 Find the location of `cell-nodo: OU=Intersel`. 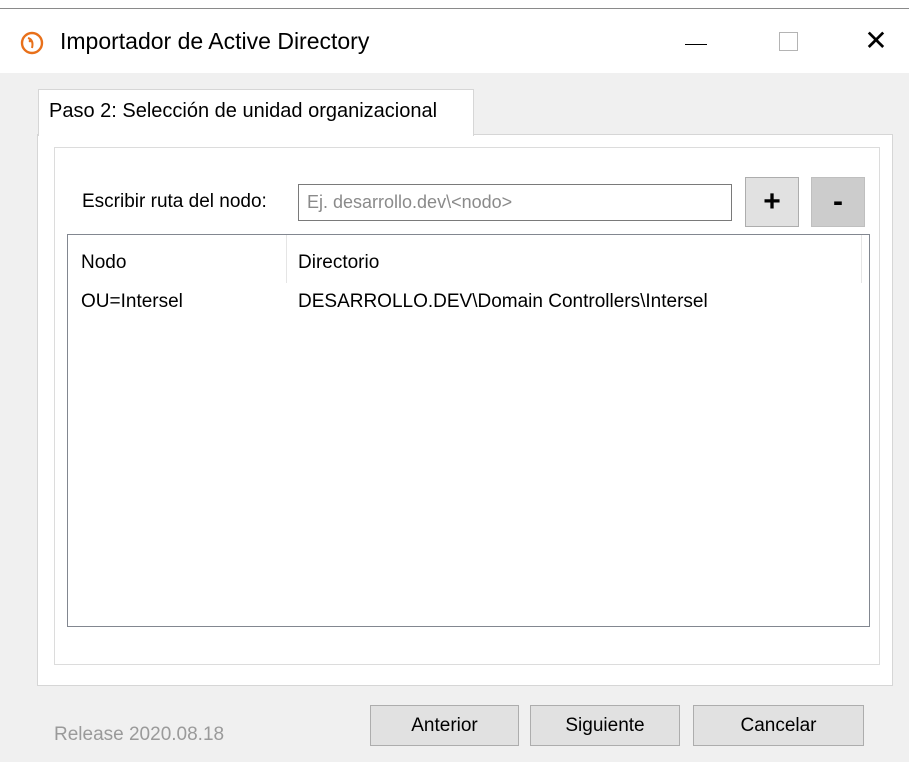

cell-nodo: OU=Intersel is located at coordinates (132, 301).